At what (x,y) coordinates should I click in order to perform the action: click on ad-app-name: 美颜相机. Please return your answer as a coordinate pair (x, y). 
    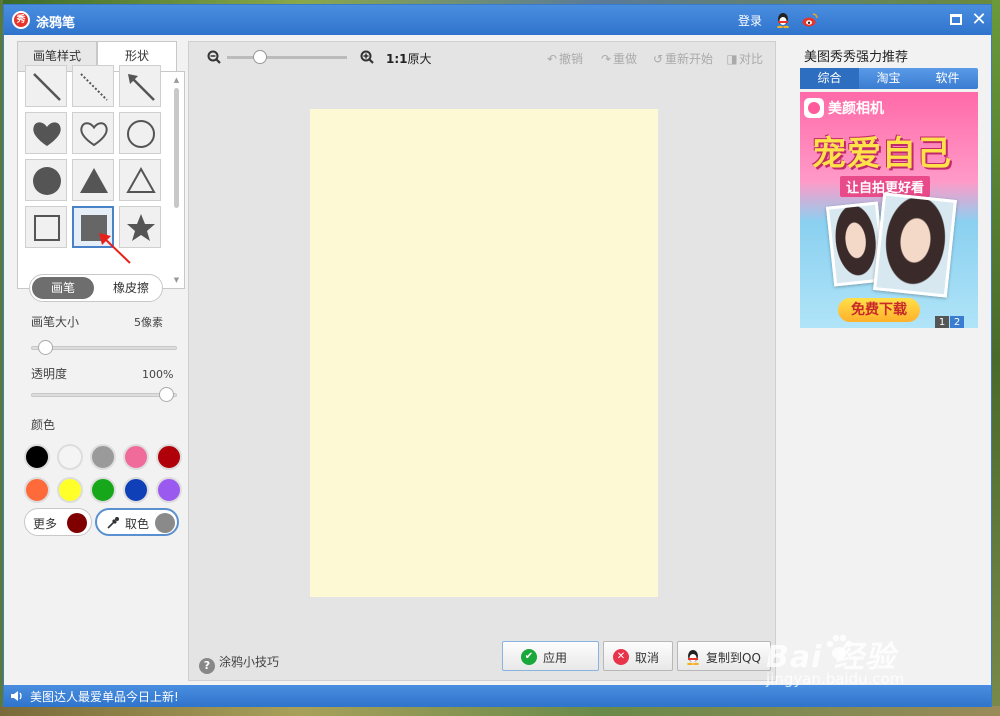
    Looking at the image, I should click on (844, 108).